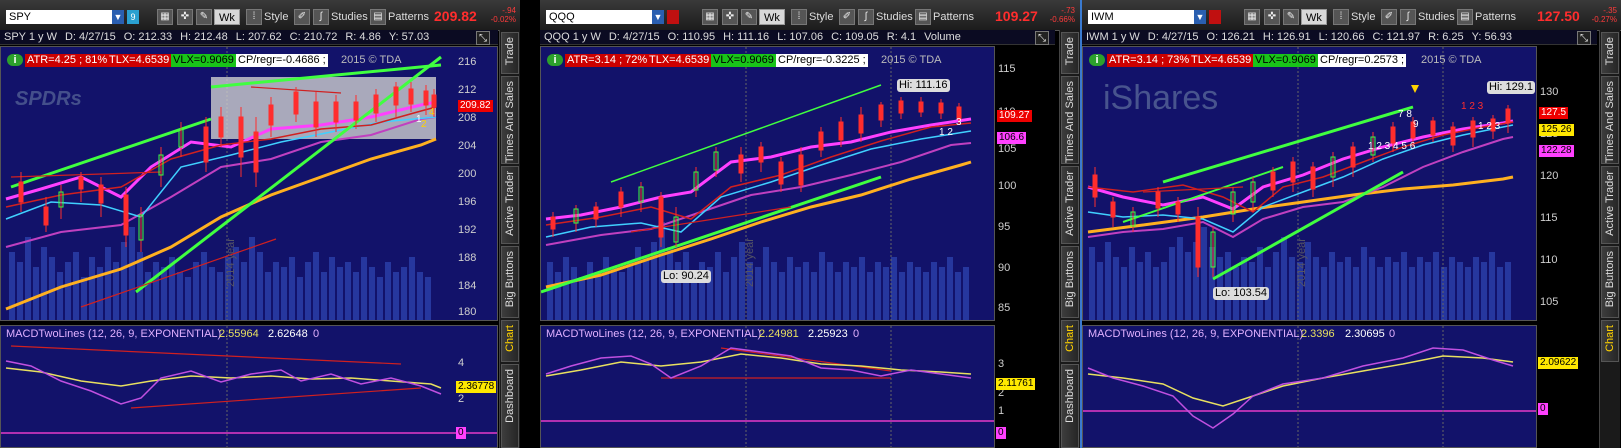 Image resolution: width=1621 pixels, height=448 pixels. I want to click on price-tag: 209.82, so click(475, 106).